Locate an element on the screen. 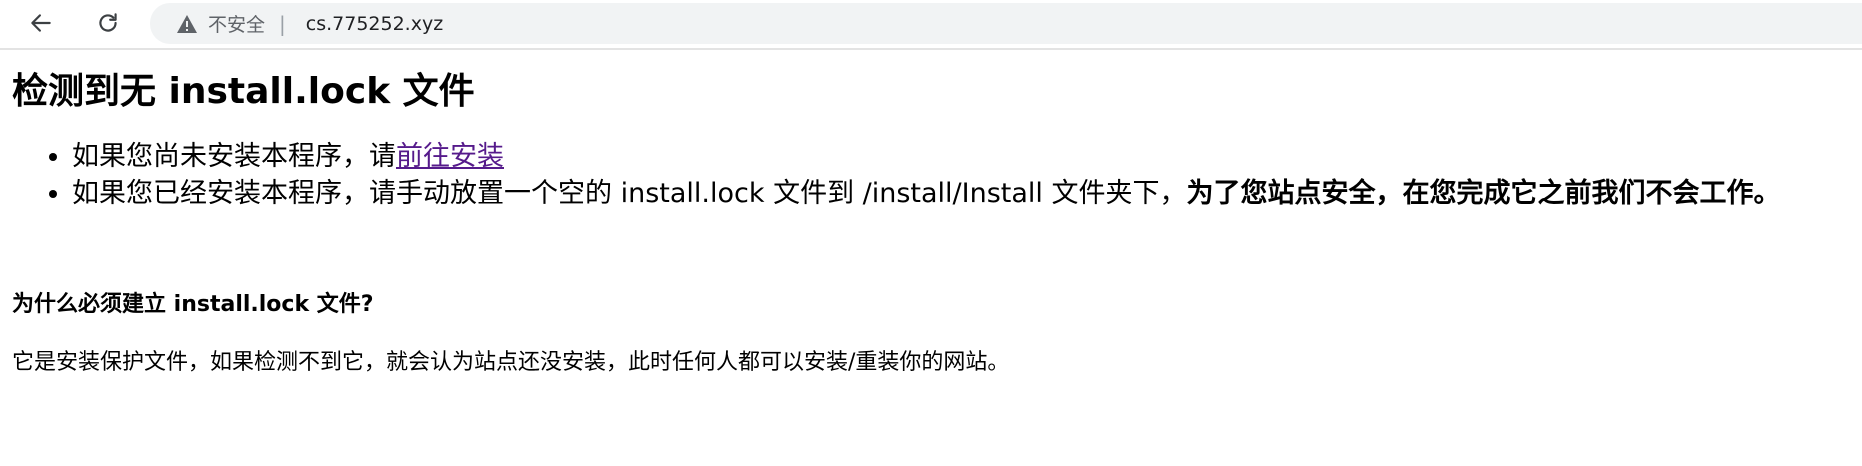 The height and width of the screenshot is (466, 1862). reload-button is located at coordinates (108, 23).